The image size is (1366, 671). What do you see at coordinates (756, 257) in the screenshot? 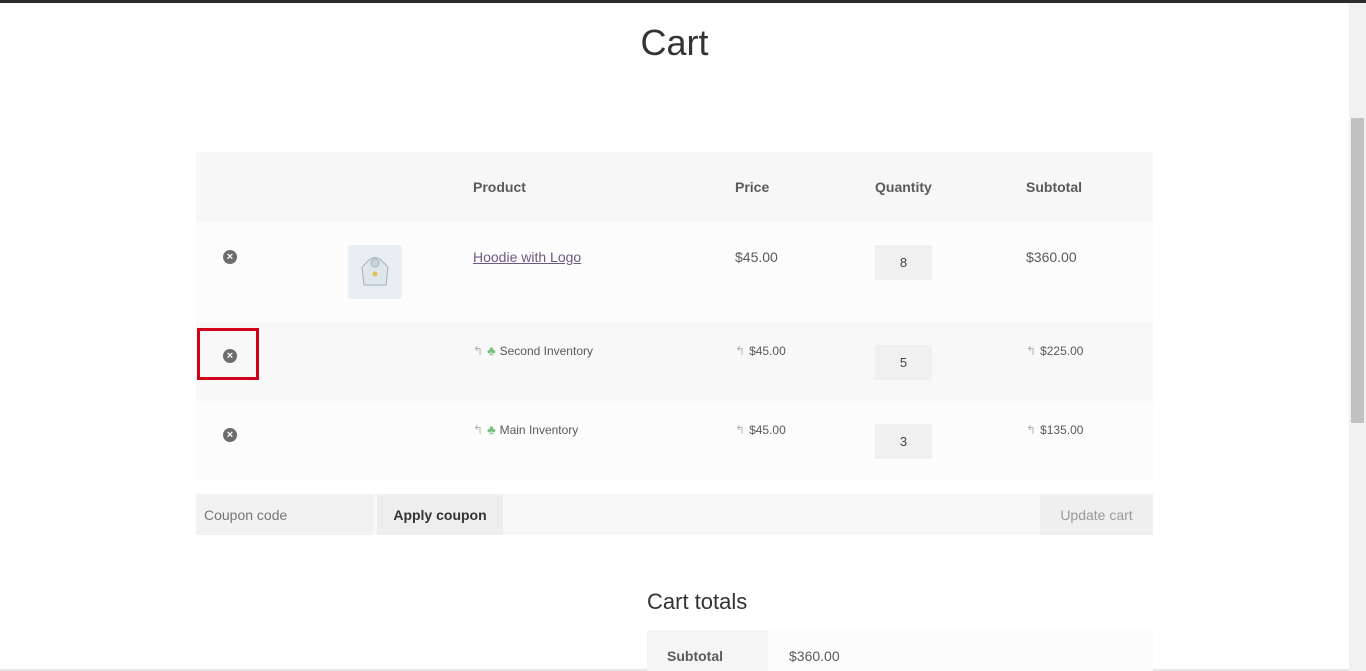
I see `item-price: $45.00` at bounding box center [756, 257].